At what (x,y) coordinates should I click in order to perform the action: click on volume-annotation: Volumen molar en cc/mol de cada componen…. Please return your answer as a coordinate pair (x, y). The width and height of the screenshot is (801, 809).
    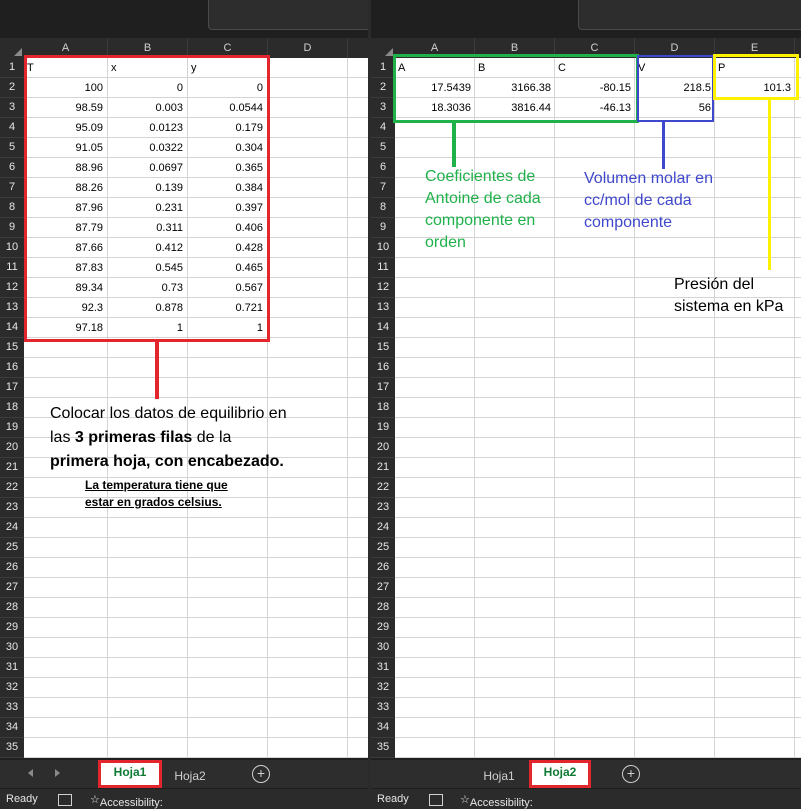
    Looking at the image, I should click on (669, 201).